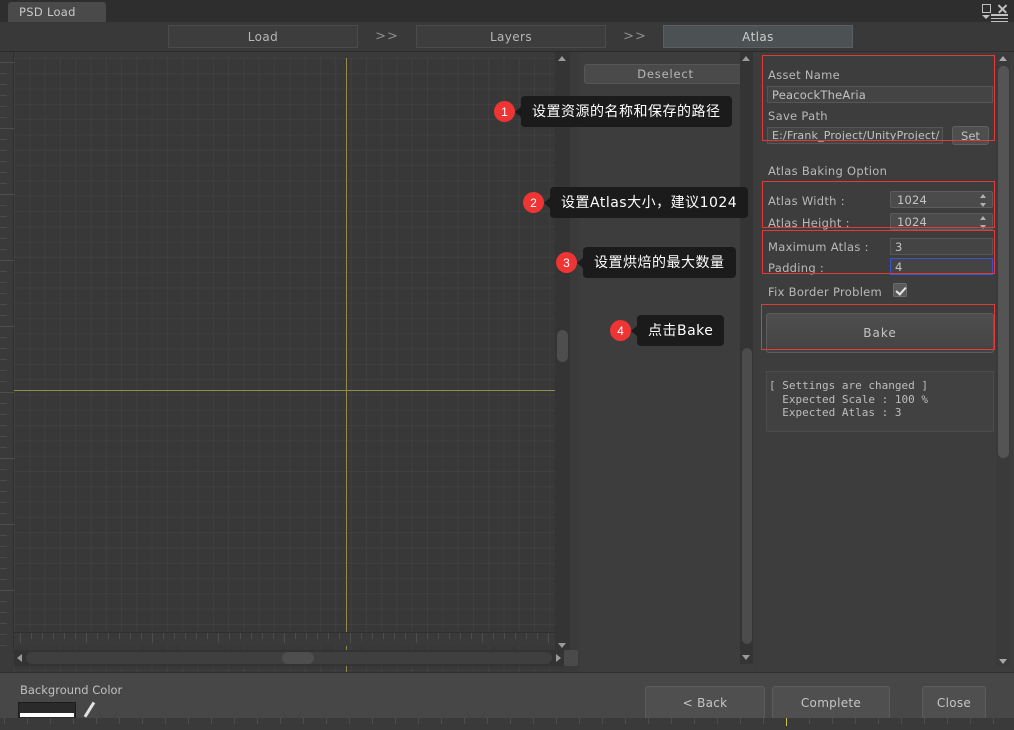 Image resolution: width=1014 pixels, height=730 pixels. I want to click on scroll-left-icon, so click(19, 658).